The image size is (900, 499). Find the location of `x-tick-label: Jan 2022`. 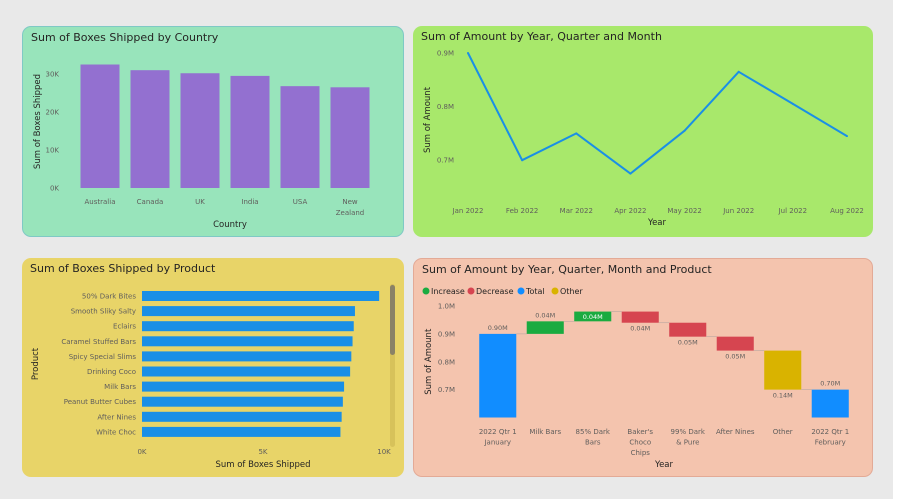

x-tick-label: Jan 2022 is located at coordinates (468, 211).